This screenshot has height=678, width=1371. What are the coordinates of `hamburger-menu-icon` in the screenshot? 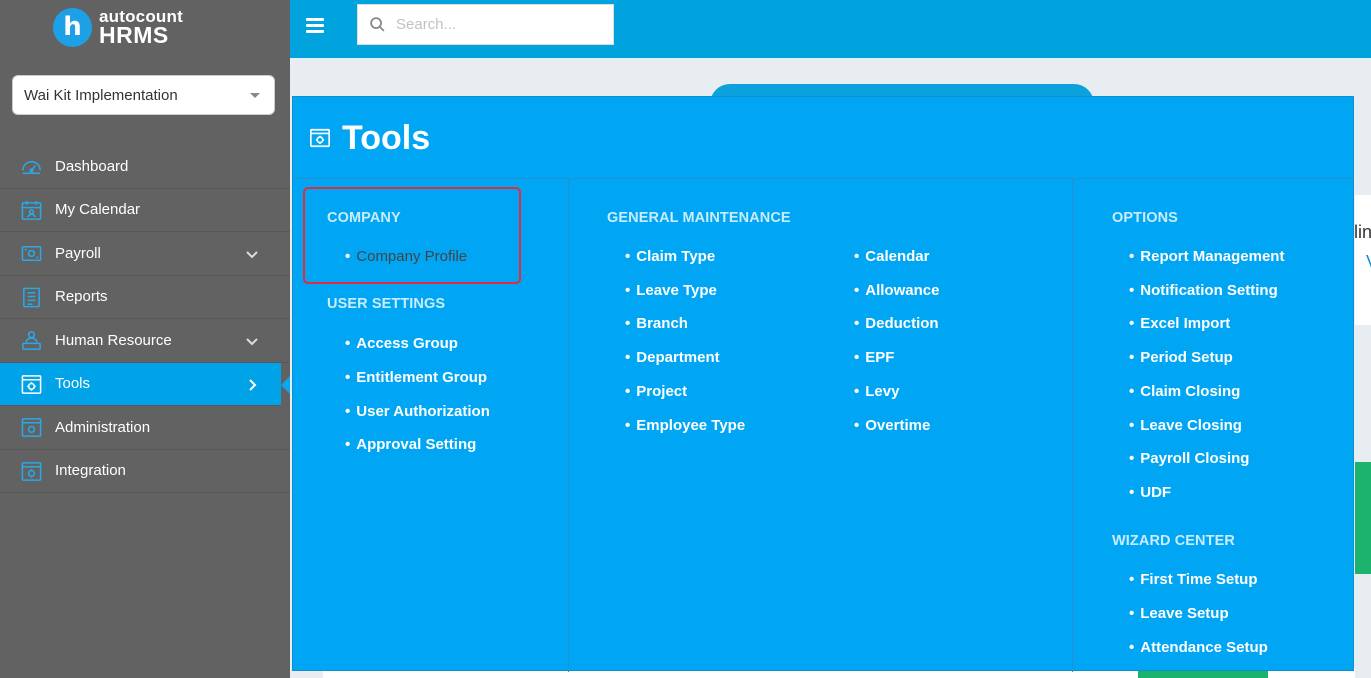 It's located at (315, 26).